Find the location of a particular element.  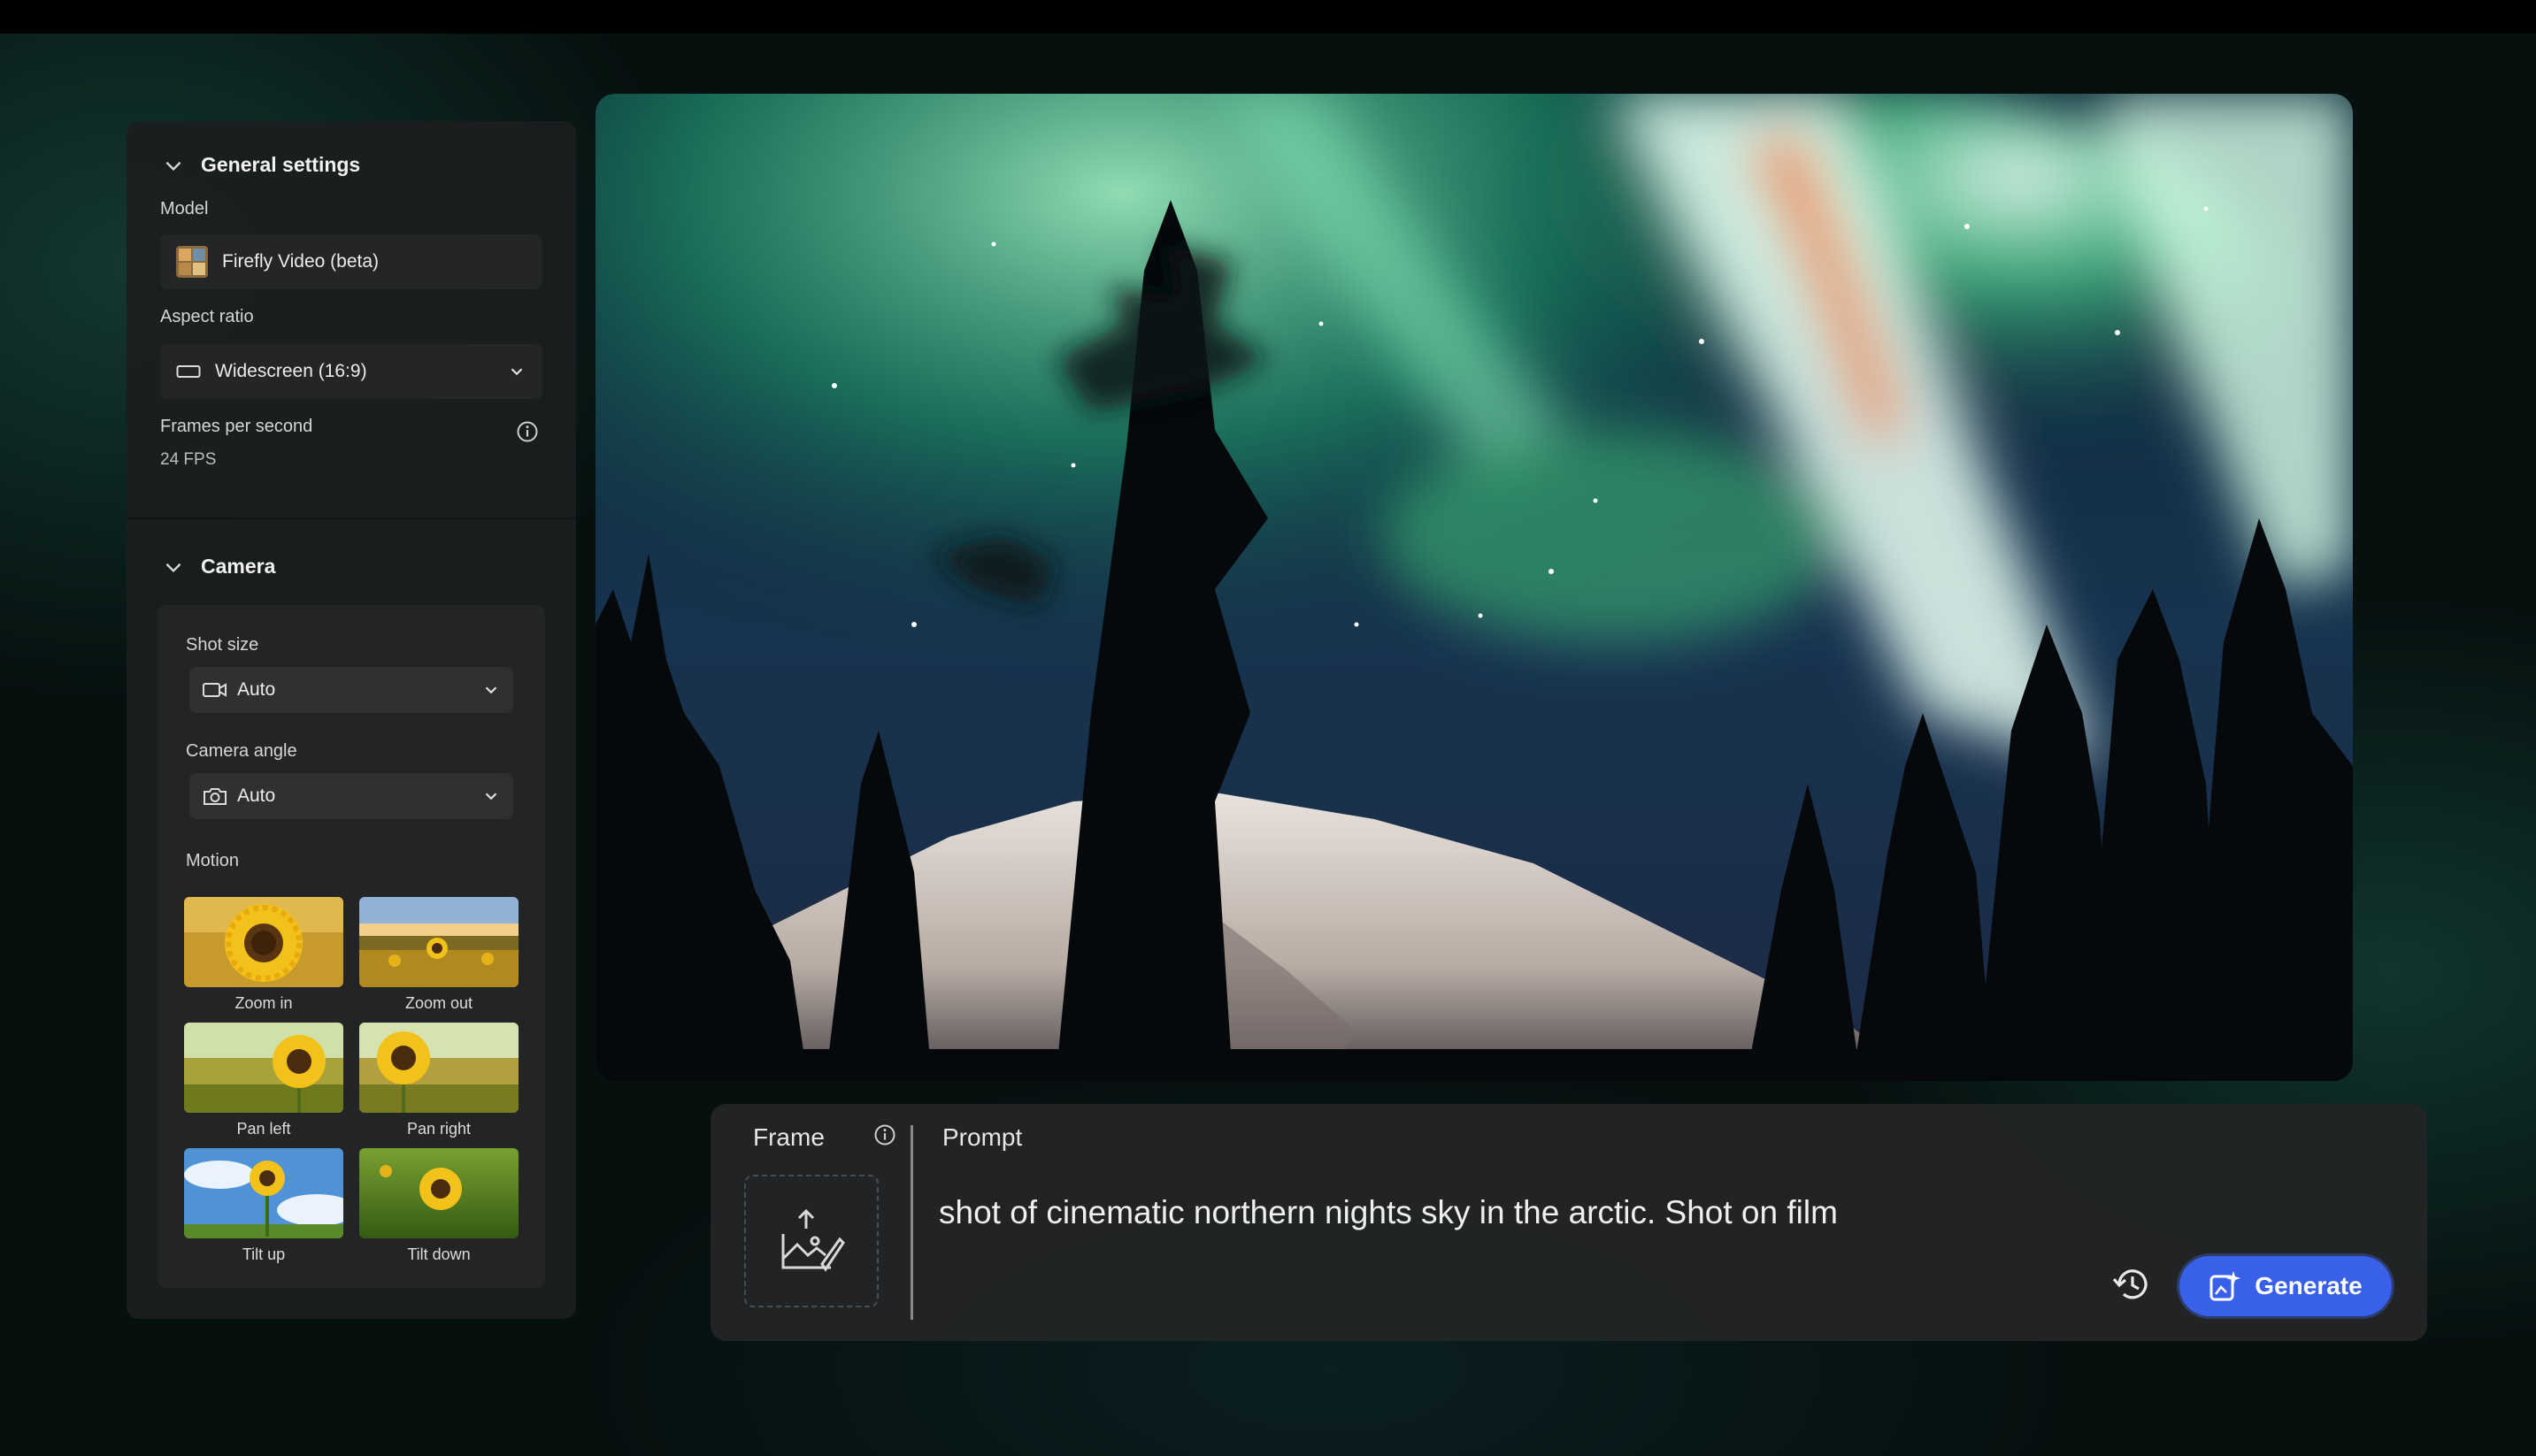

motion-label-tilt-up: Tilt up is located at coordinates (264, 1254).